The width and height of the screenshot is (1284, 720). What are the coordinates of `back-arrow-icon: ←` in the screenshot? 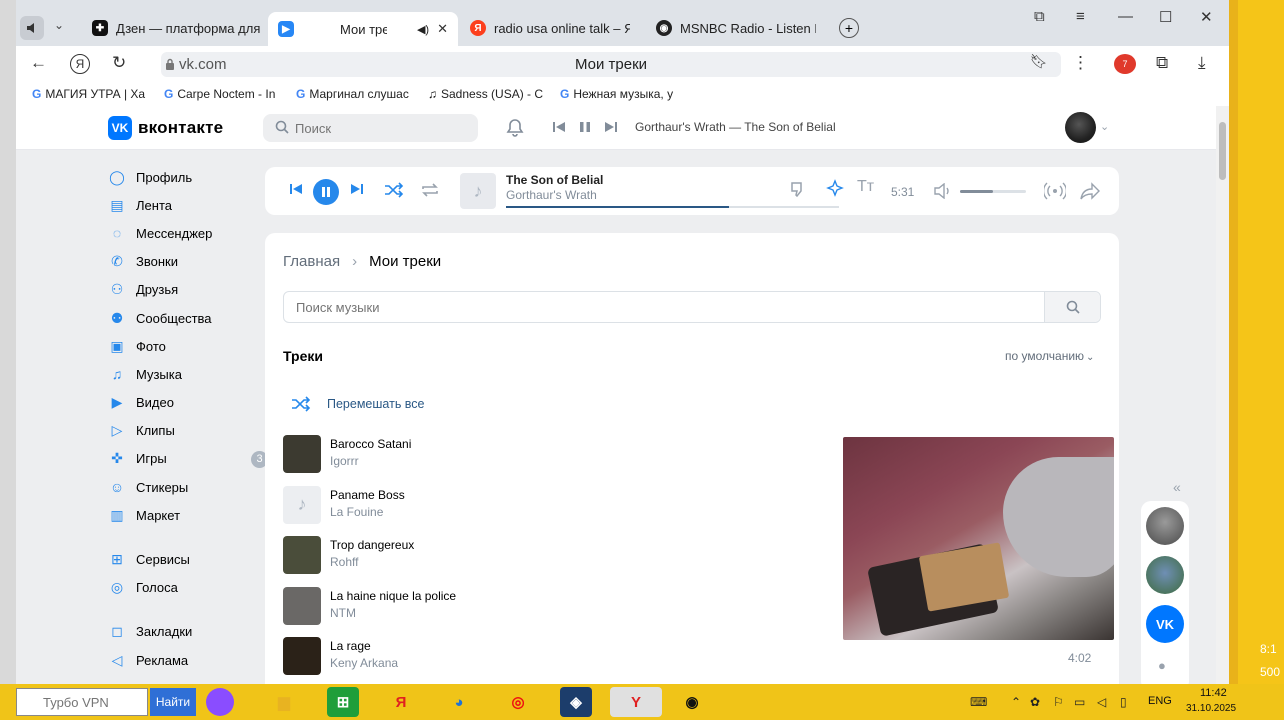 It's located at (38, 63).